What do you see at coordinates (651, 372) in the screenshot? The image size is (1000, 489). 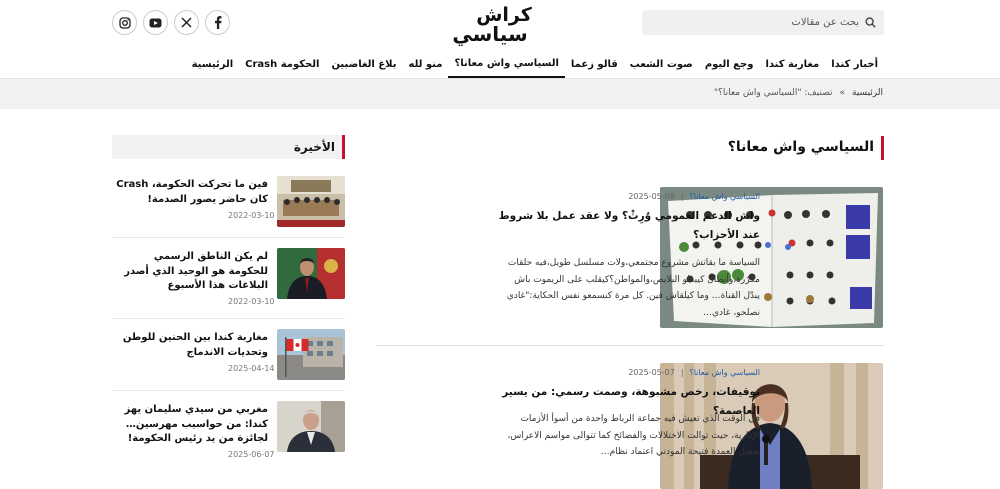 I see `article-2-date: 2025-05-07` at bounding box center [651, 372].